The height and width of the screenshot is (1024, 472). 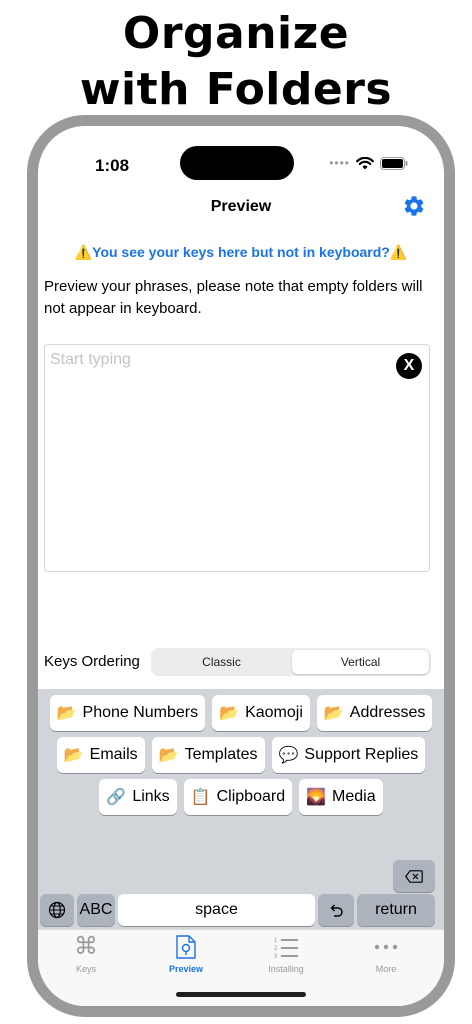 I want to click on folder-key-emails: 📂 Emails, so click(x=100, y=755).